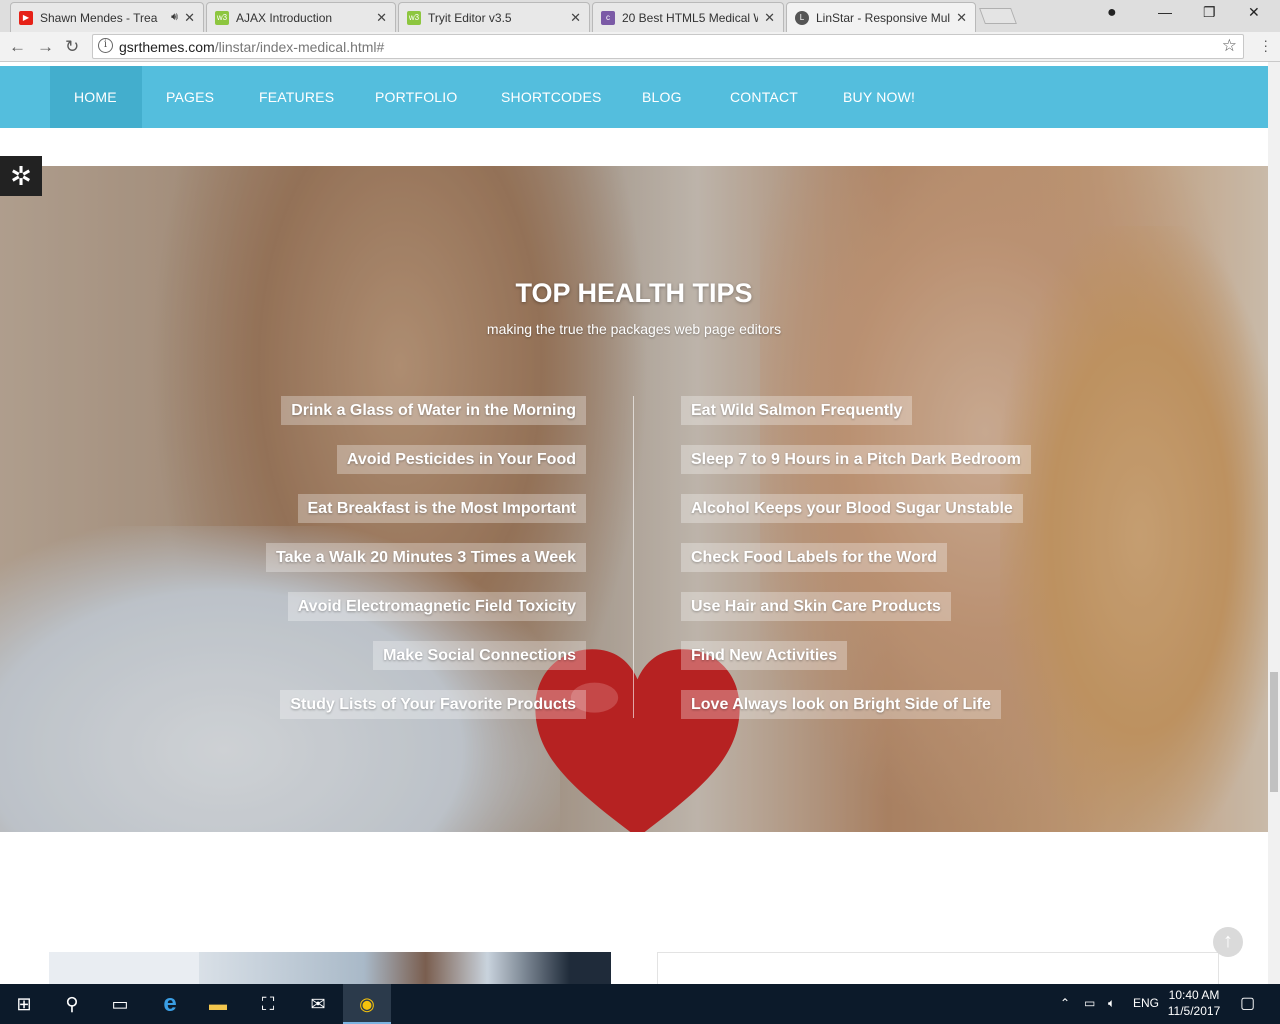 This screenshot has height=1024, width=1280. I want to click on letter-l-icon: L, so click(802, 17).